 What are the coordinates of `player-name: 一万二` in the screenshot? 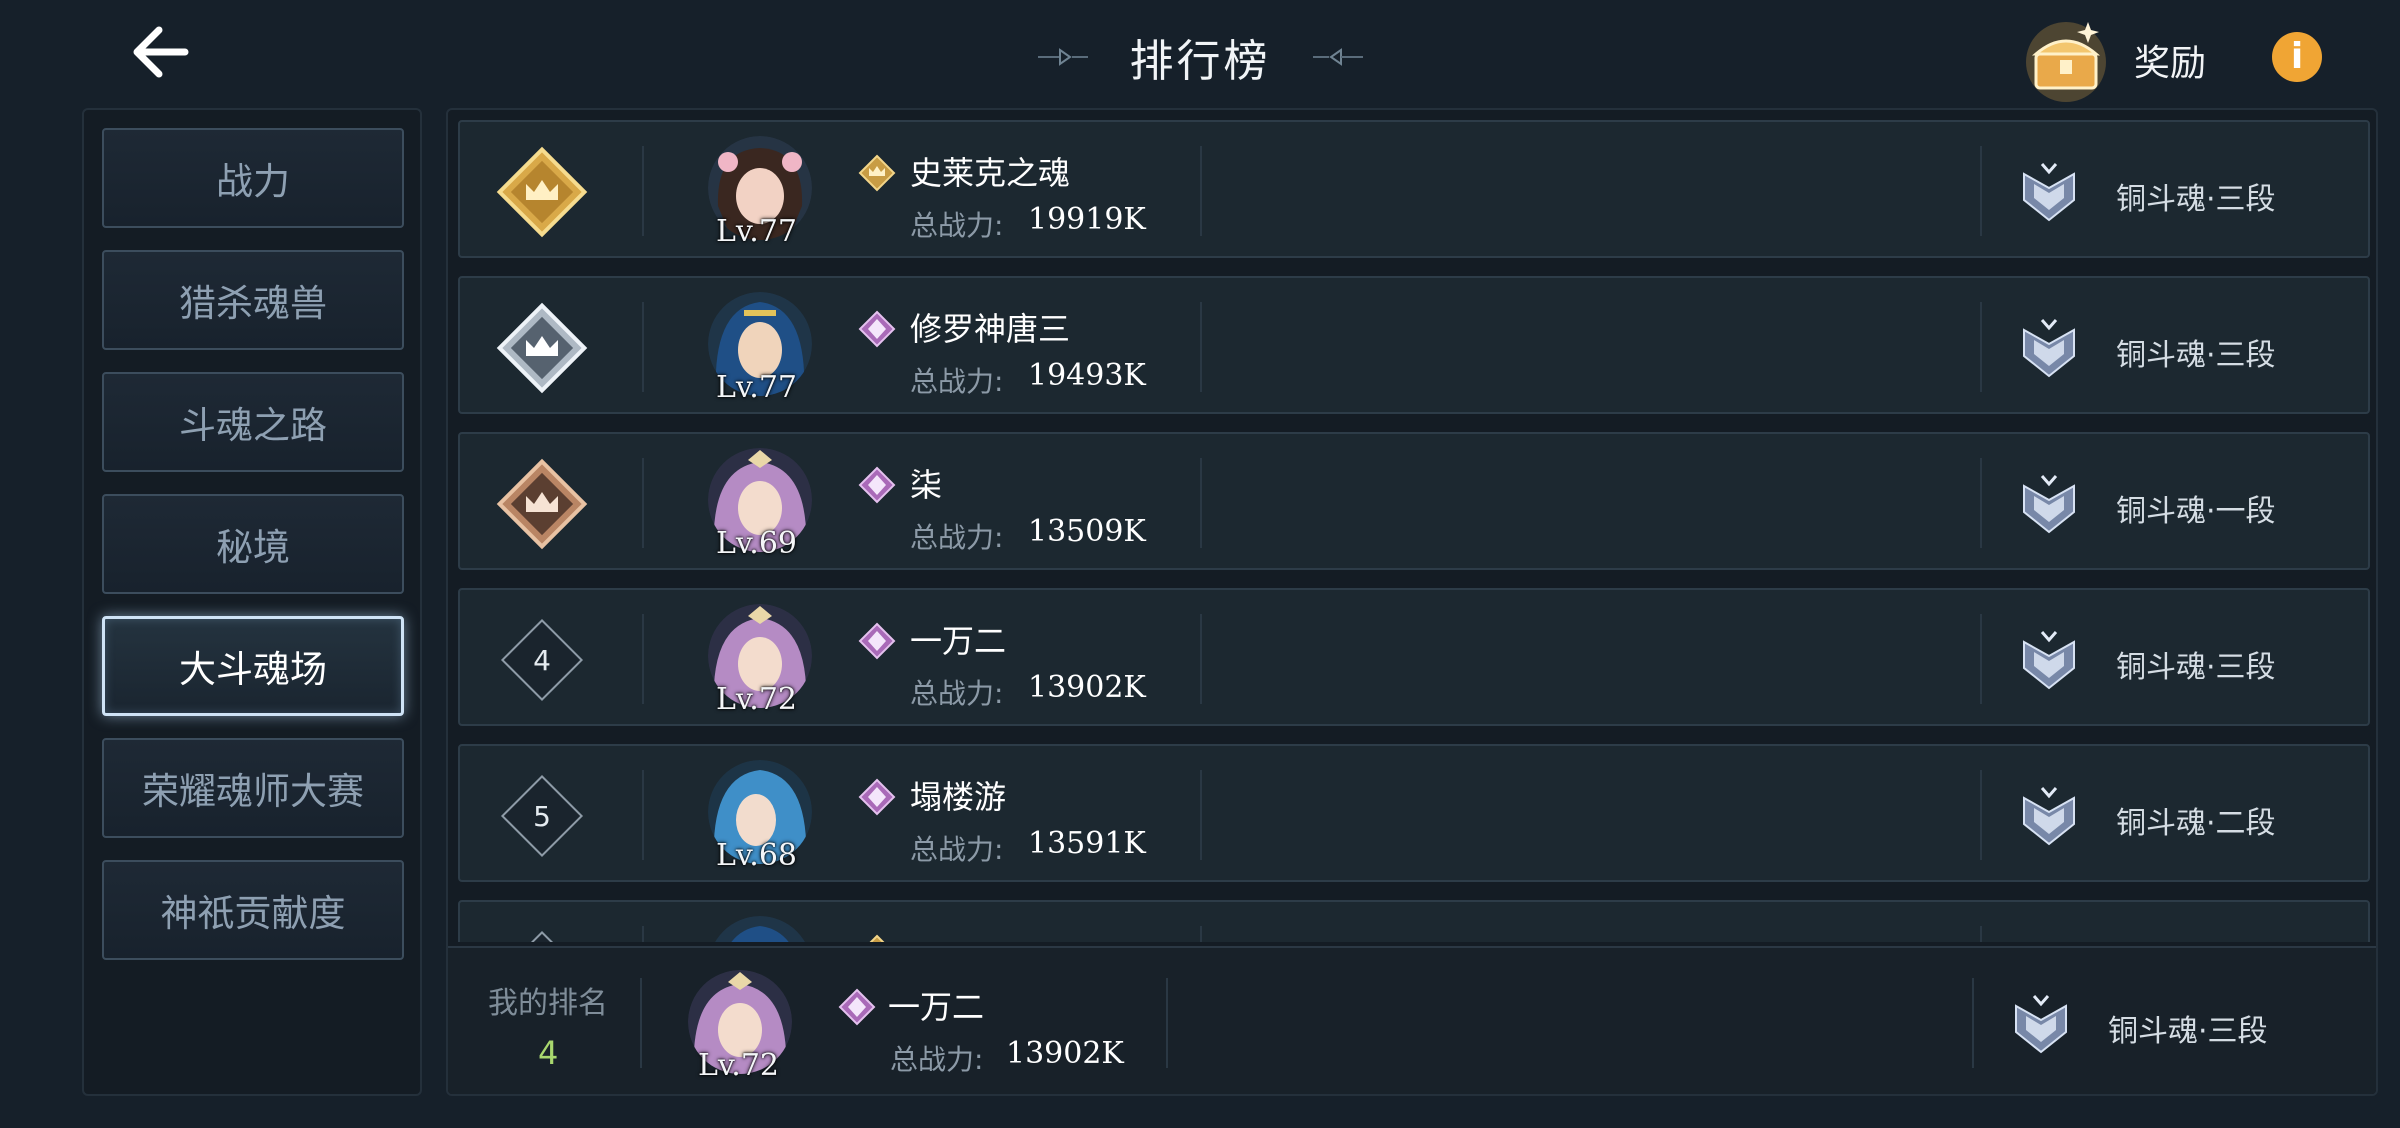 It's located at (958, 641).